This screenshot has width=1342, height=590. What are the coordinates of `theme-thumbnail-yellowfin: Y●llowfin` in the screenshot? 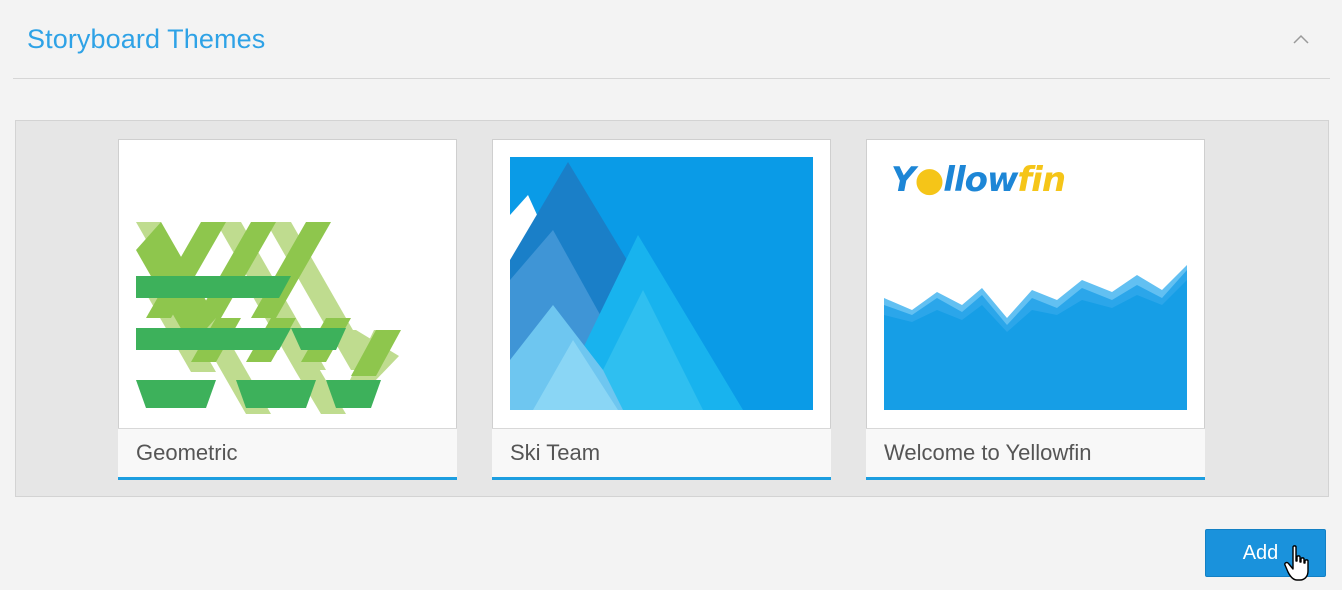 It's located at (1035, 284).